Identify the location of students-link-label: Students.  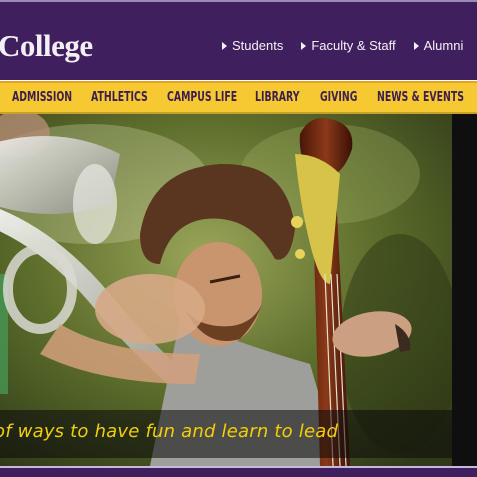
(258, 45).